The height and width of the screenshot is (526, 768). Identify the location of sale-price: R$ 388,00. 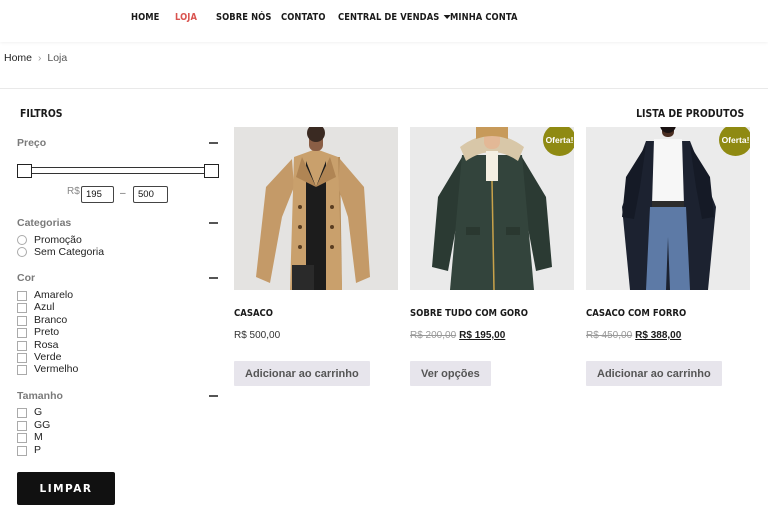
(658, 335).